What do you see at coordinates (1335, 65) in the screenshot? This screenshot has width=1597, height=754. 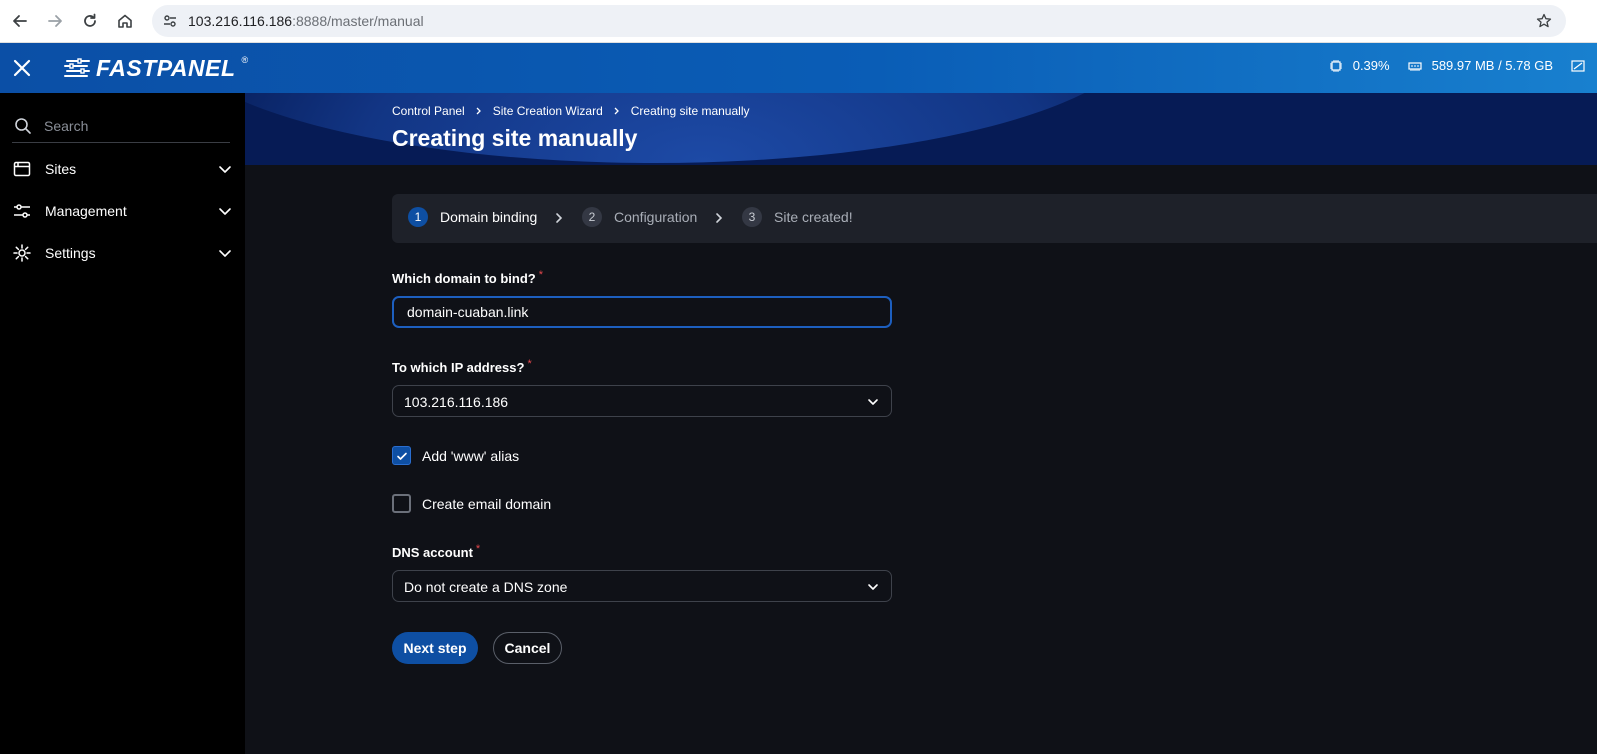 I see `cpu-icon` at bounding box center [1335, 65].